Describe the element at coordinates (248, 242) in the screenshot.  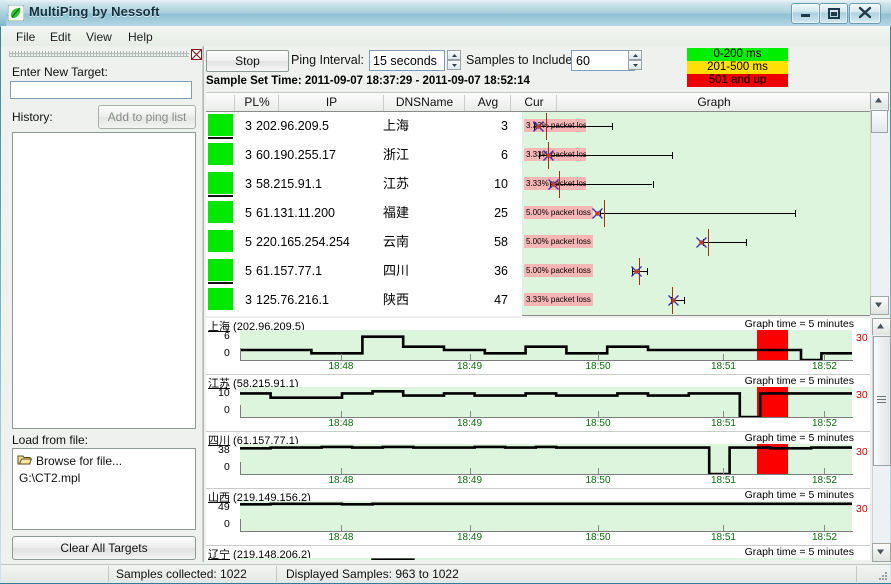
I see `cell-pl: 5` at that location.